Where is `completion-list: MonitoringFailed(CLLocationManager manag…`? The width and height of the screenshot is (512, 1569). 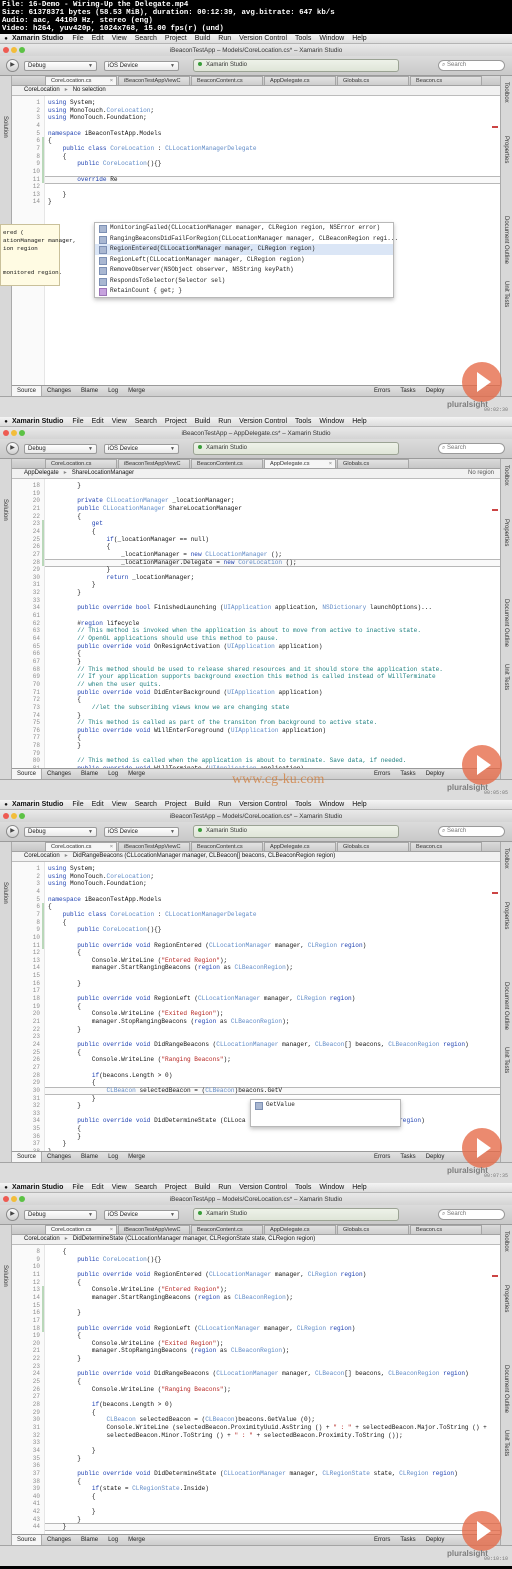
completion-list: MonitoringFailed(CLLocationManager manag… is located at coordinates (246, 260).